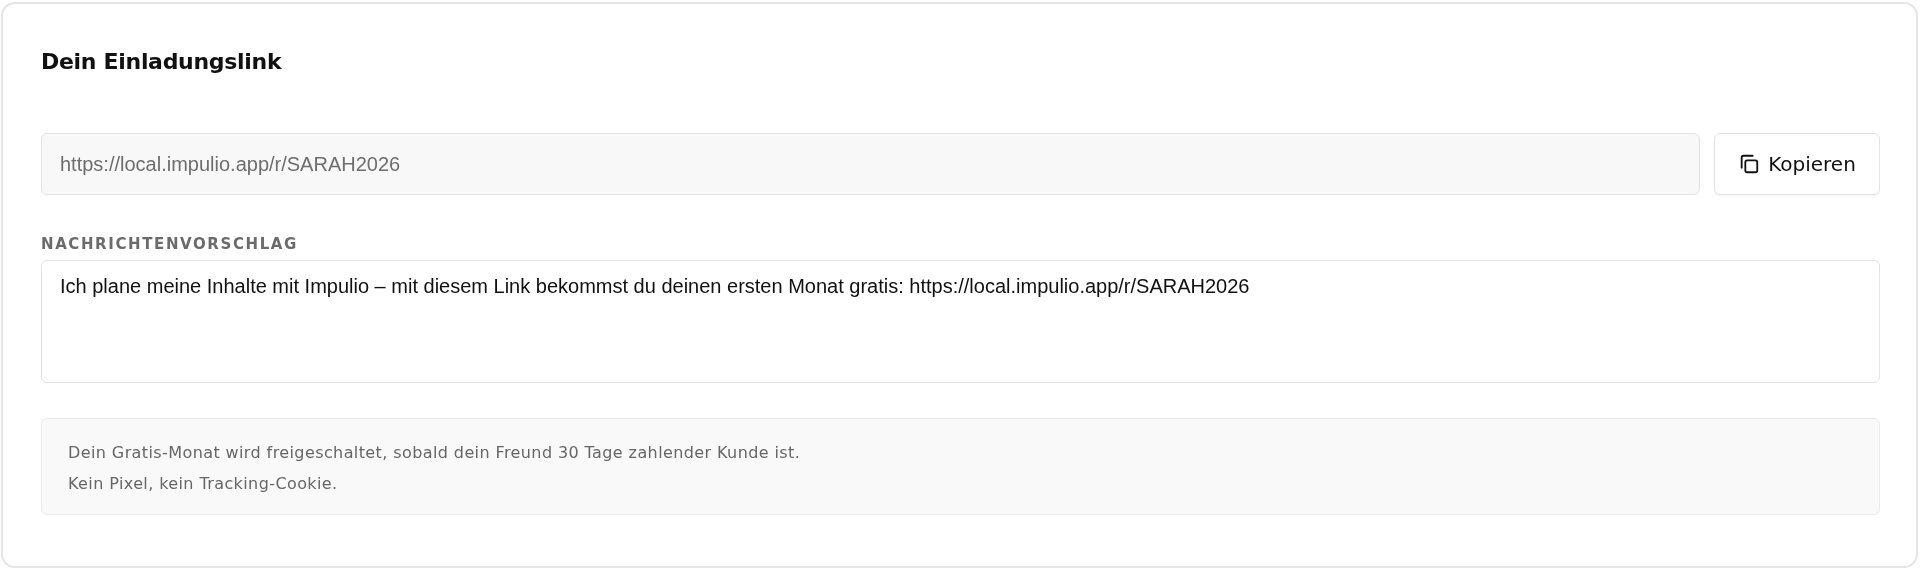 Image resolution: width=1920 pixels, height=570 pixels. Describe the element at coordinates (1749, 164) in the screenshot. I see `copy-icon` at that location.